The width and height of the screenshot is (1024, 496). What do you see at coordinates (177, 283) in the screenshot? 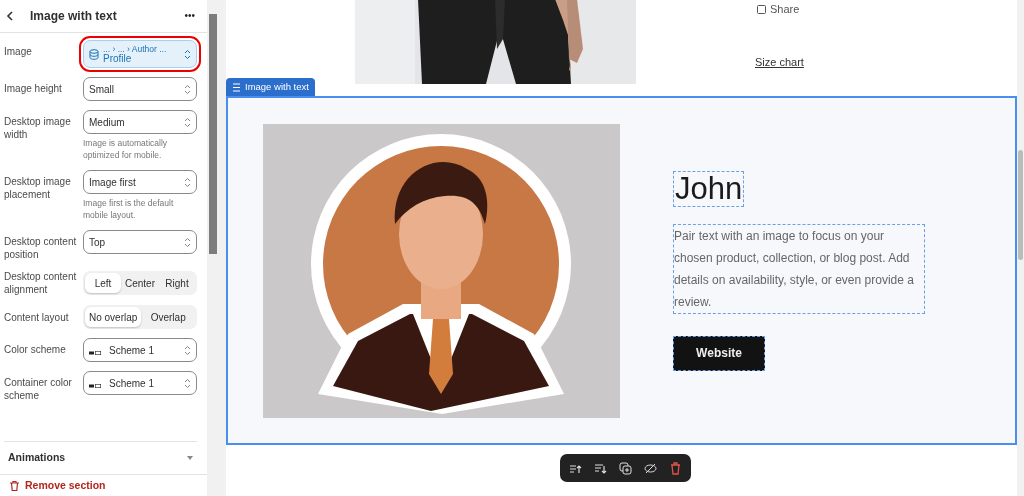
I see `segment-option: Right` at bounding box center [177, 283].